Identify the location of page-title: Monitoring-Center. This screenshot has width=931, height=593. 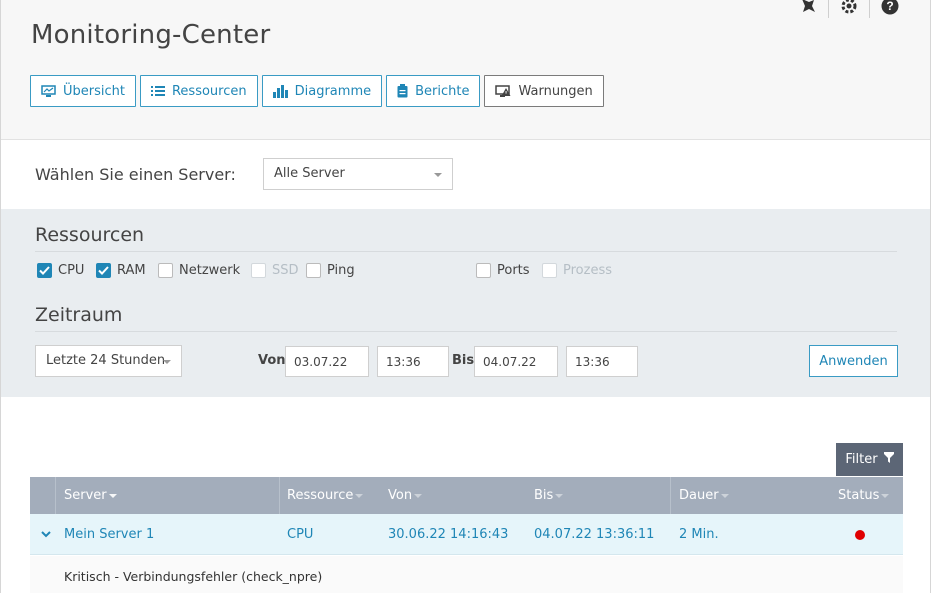
(151, 35).